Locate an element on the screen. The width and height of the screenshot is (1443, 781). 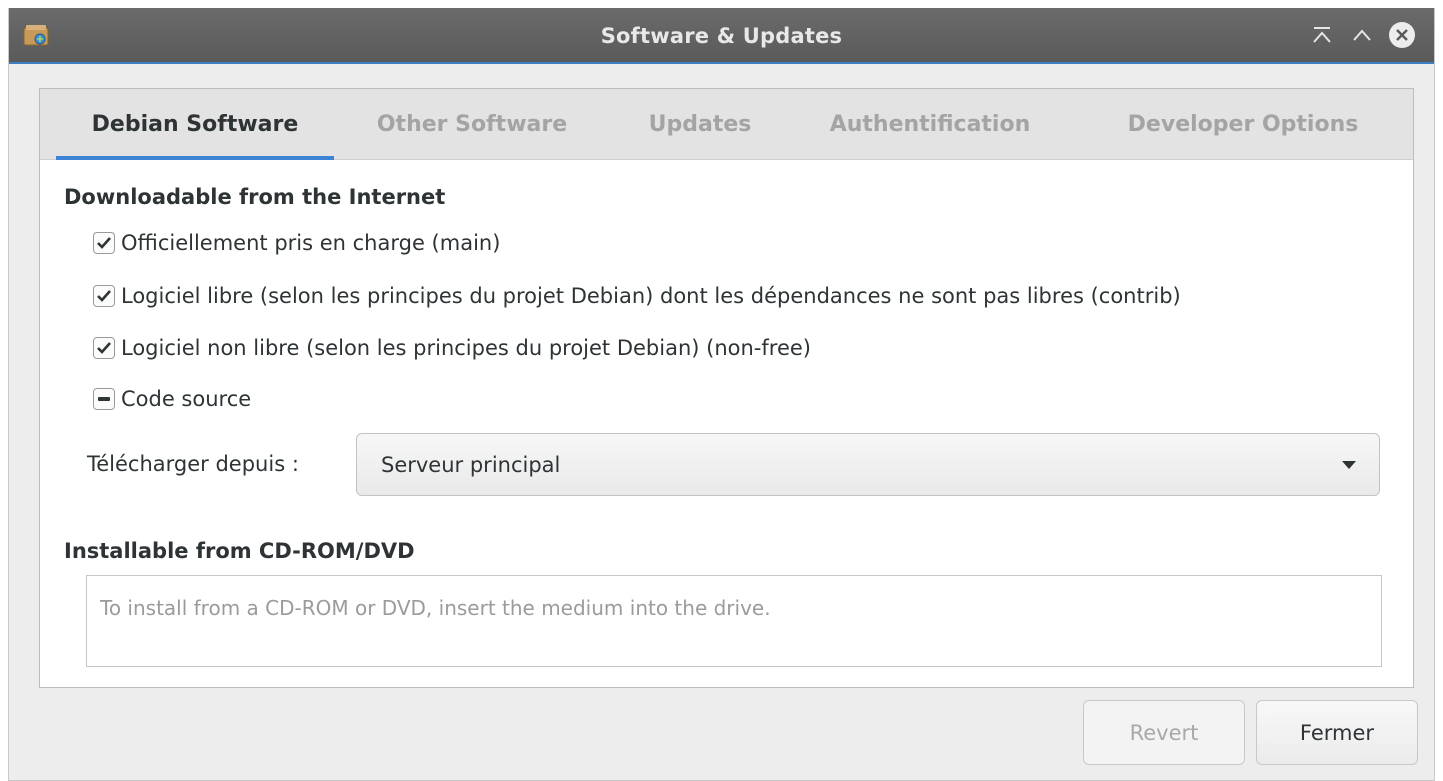
internet-section-heading: Downloadable from the Internet is located at coordinates (255, 197).